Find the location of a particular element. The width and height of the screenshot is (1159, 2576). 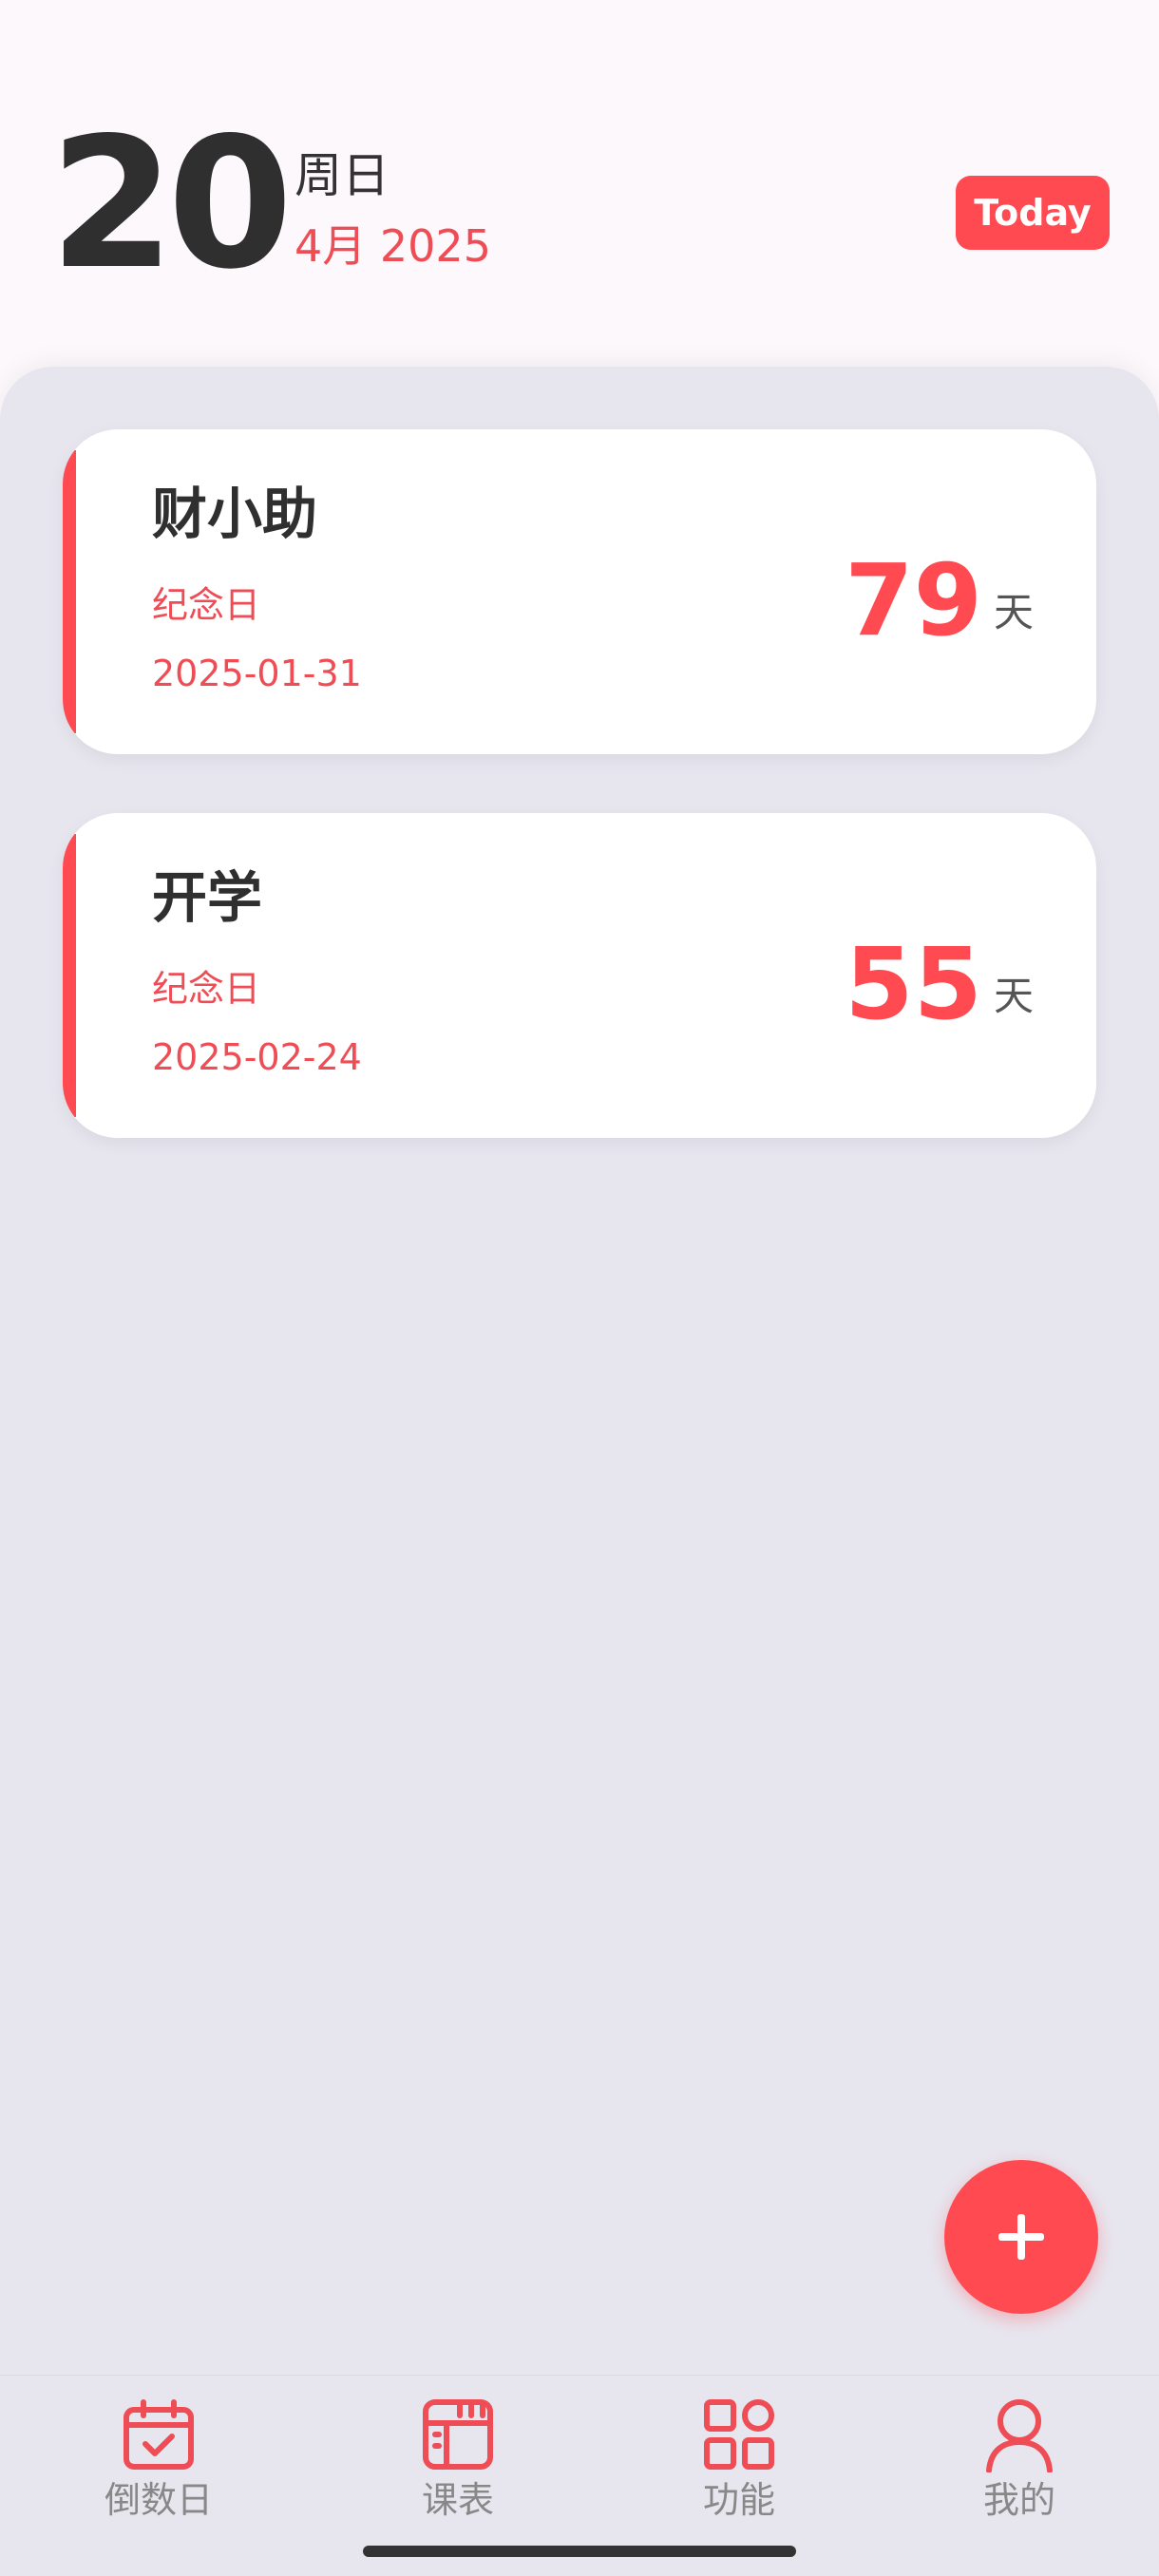

tab-profile: 我的 is located at coordinates (1019, 2461).